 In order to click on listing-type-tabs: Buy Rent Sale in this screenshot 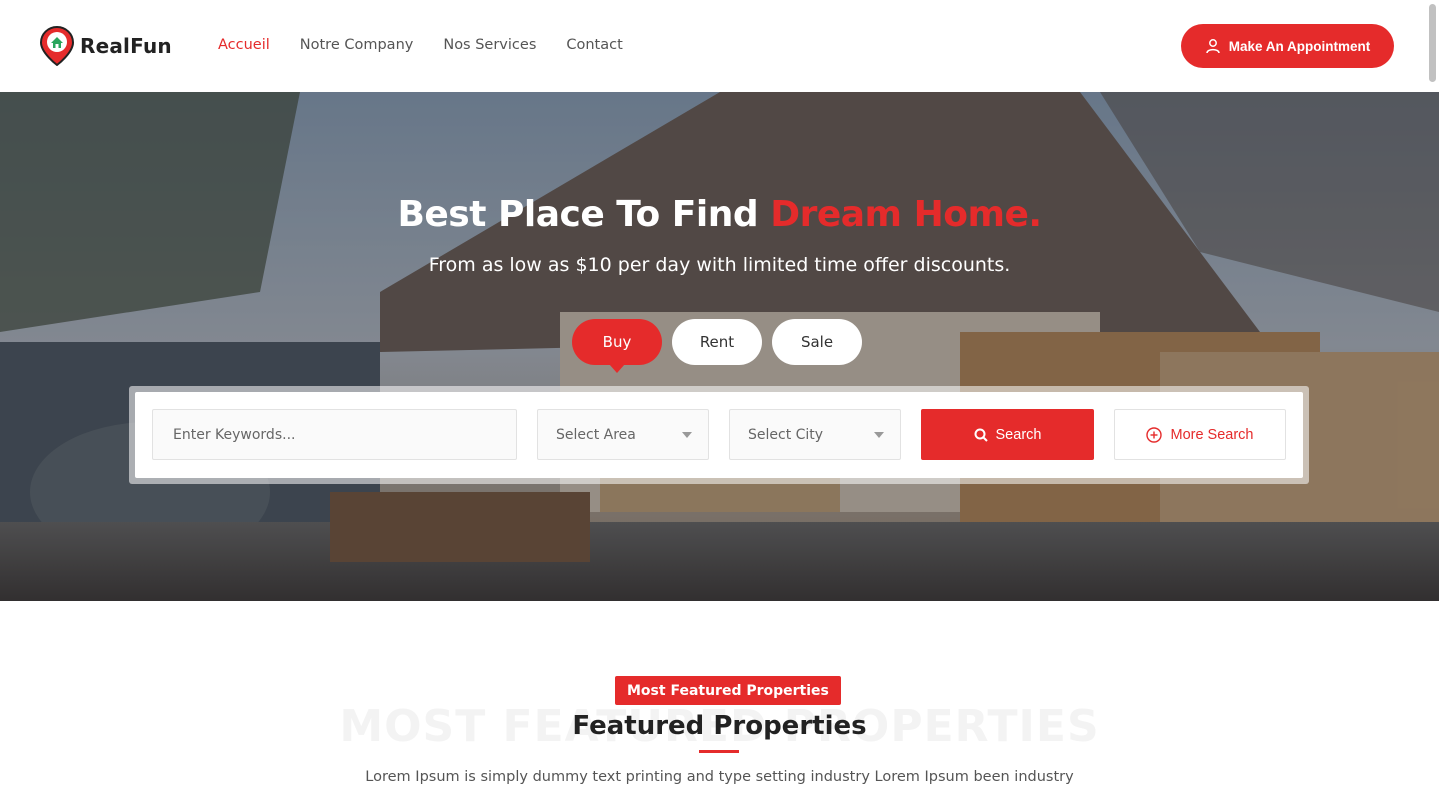, I will do `click(717, 346)`.